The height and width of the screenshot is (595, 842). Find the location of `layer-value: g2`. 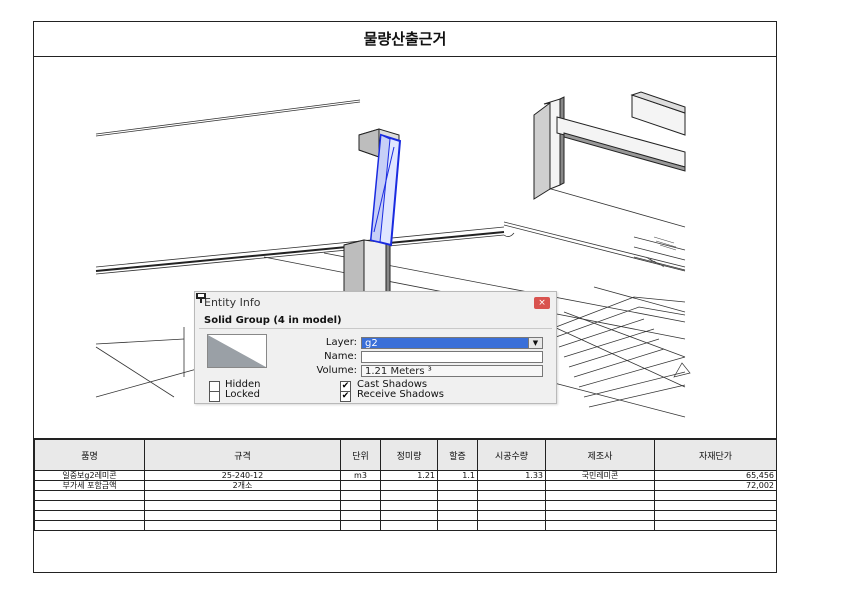

layer-value: g2 is located at coordinates (371, 343).